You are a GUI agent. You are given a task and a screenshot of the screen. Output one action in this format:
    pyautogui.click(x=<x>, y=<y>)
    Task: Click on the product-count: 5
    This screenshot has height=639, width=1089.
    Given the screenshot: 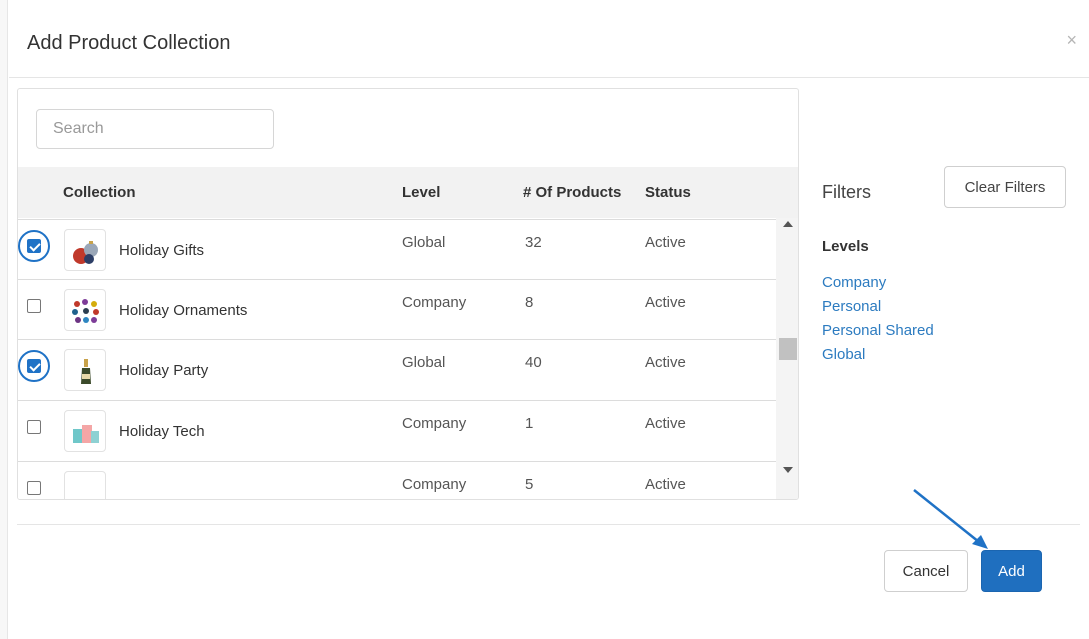 What is the action you would take?
    pyautogui.click(x=529, y=484)
    